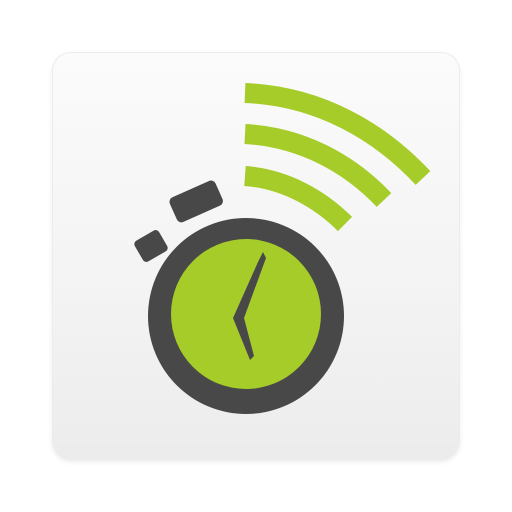 The width and height of the screenshot is (512, 512). Describe the element at coordinates (151, 246) in the screenshot. I see `stopwatch-button-small` at that location.